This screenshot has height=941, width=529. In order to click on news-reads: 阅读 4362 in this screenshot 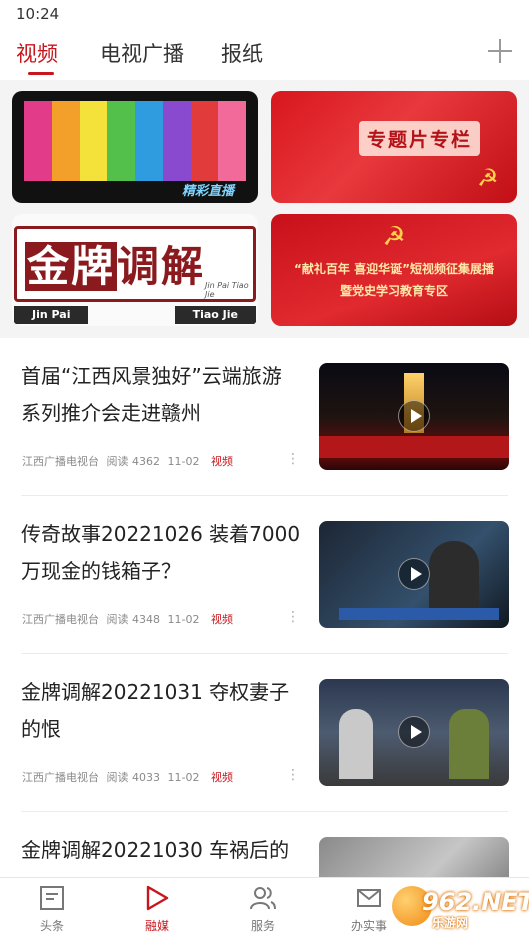, I will do `click(133, 461)`.